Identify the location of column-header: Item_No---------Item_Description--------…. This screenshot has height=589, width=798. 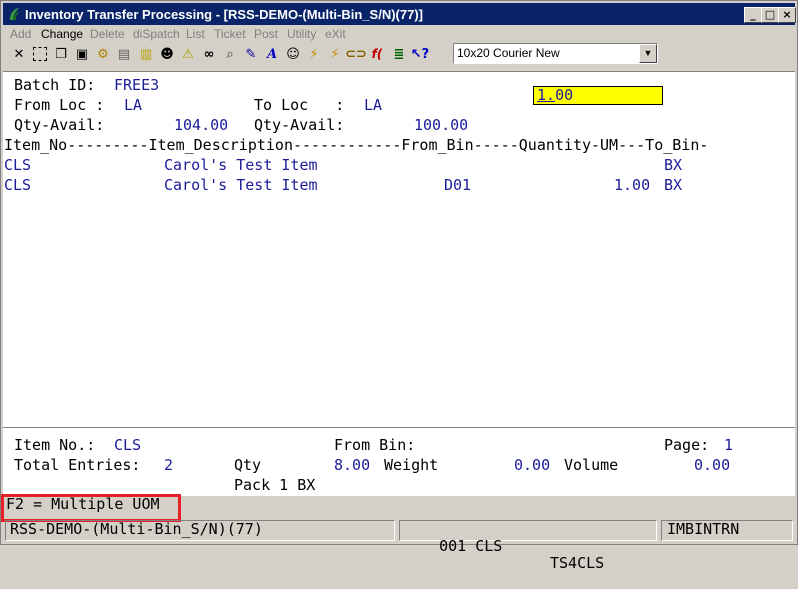
(356, 145).